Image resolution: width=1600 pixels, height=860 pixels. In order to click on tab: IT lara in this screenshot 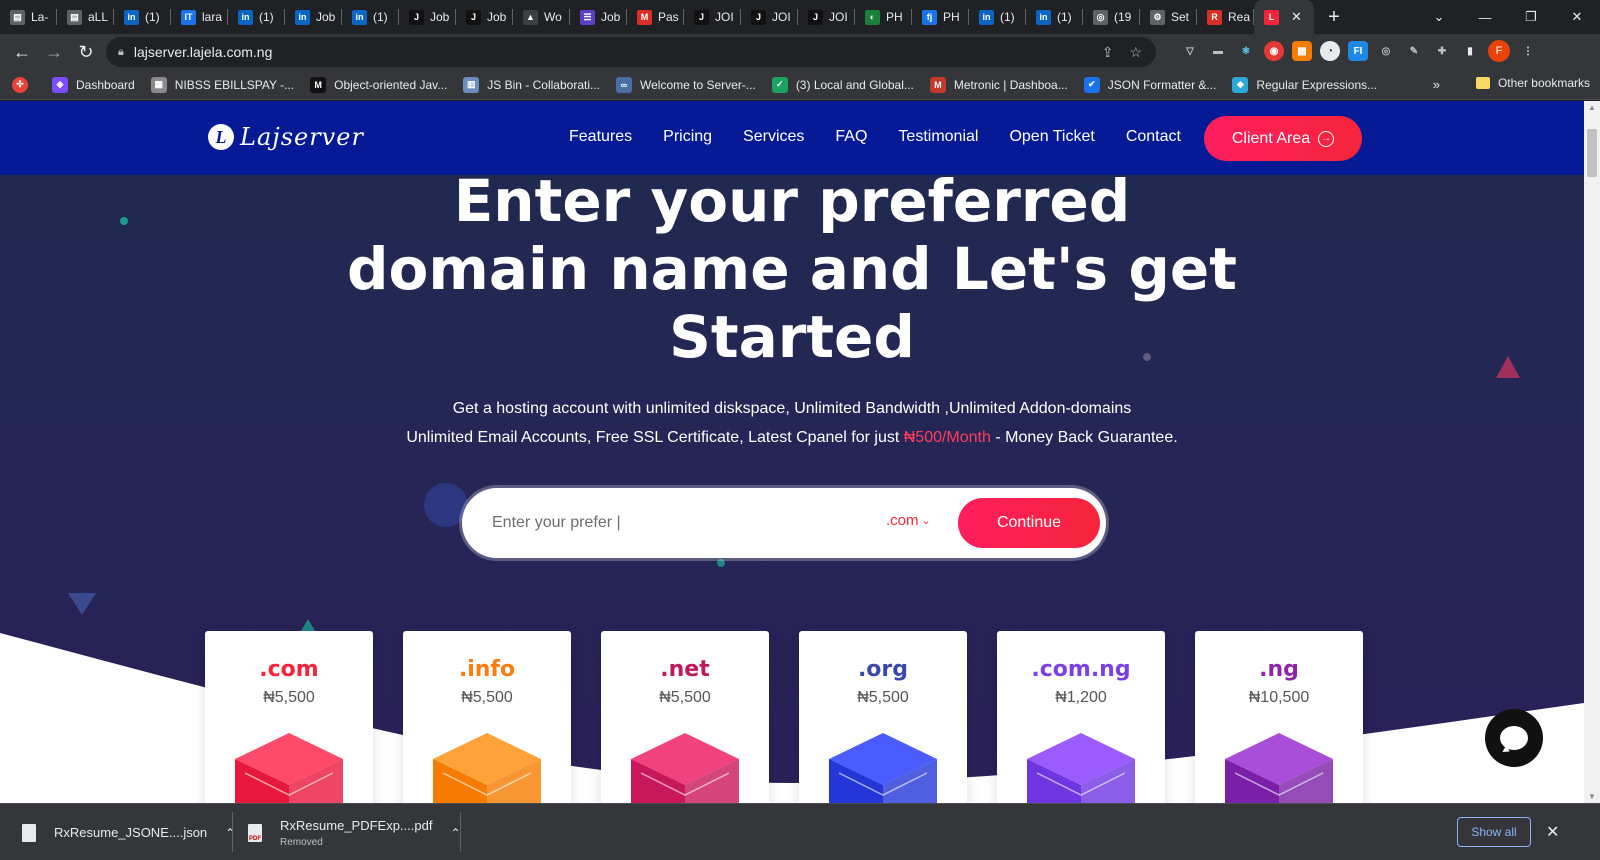, I will do `click(199, 17)`.